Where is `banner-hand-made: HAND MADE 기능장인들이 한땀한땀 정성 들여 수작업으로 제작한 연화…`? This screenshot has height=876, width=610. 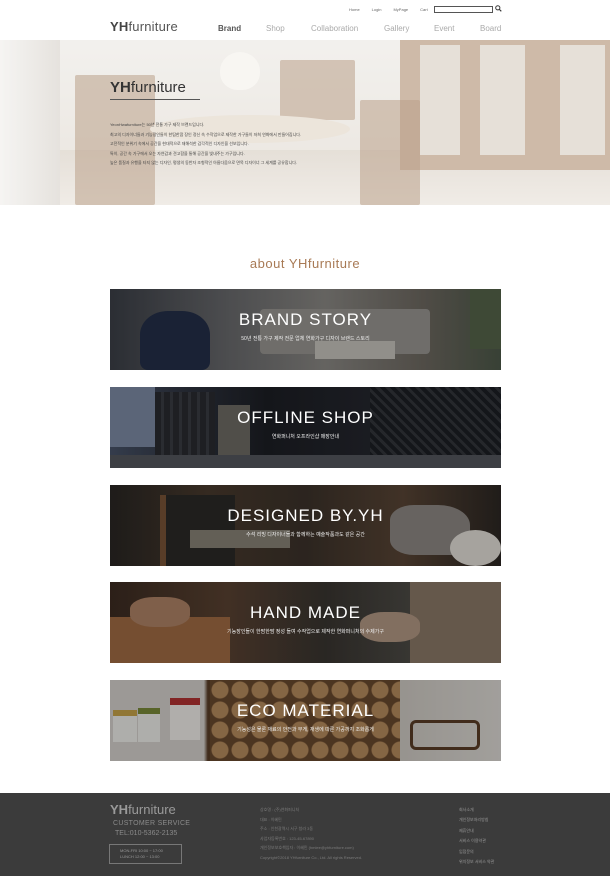 banner-hand-made: HAND MADE 기능장인들이 한땀한땀 정성 들여 수작업으로 제작한 연화… is located at coordinates (305, 622).